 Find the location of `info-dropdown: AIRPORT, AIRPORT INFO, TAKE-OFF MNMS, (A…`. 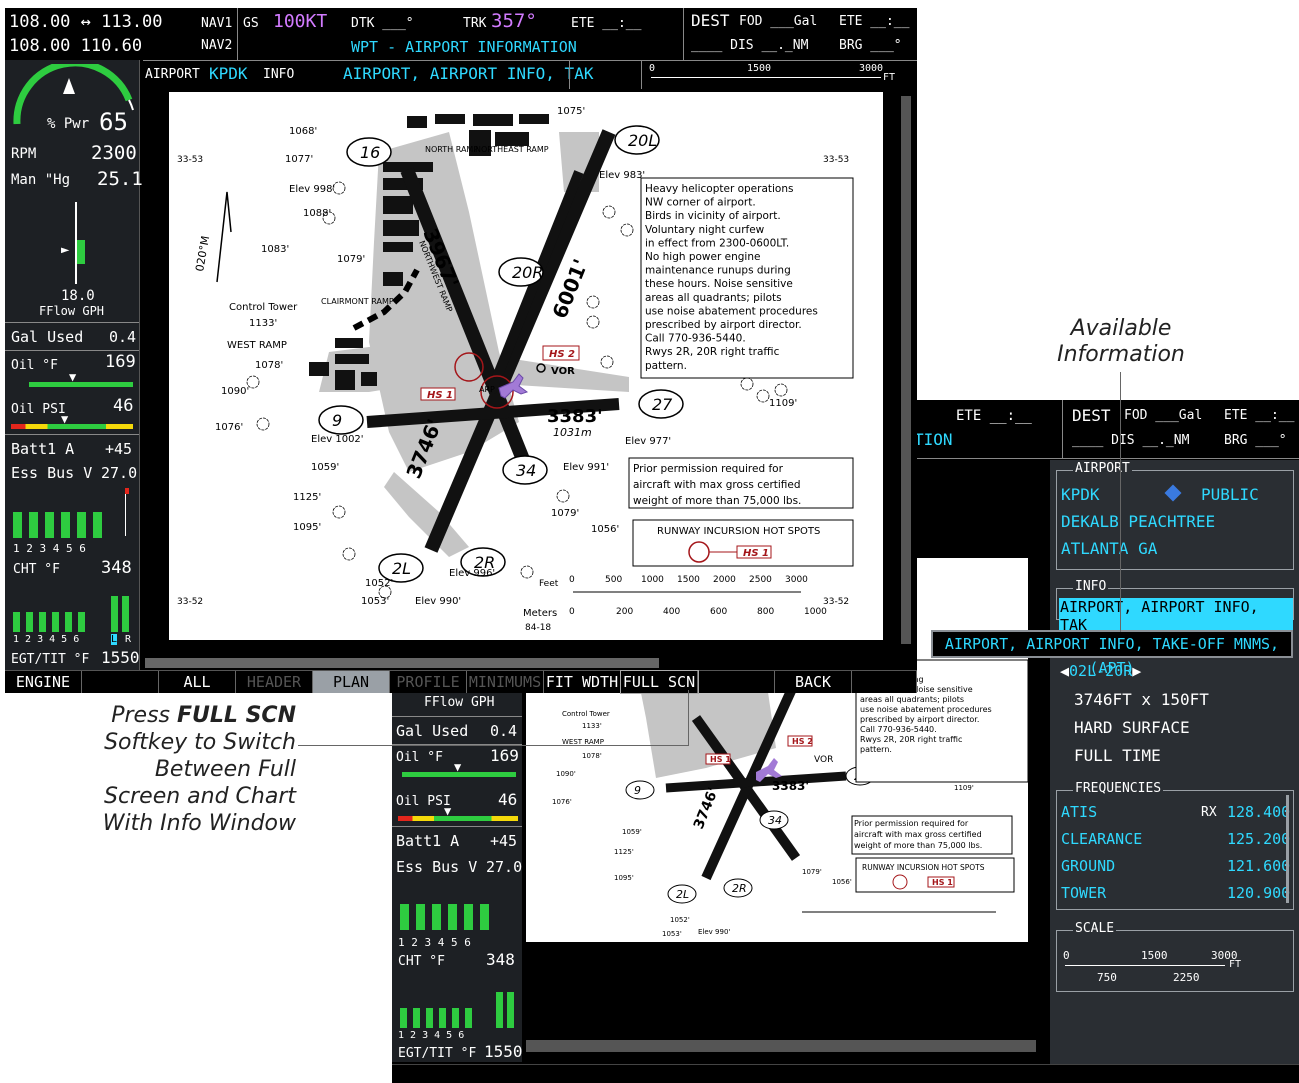

info-dropdown: AIRPORT, AIRPORT INFO, TAKE-OFF MNMS, (A… is located at coordinates (1112, 653).